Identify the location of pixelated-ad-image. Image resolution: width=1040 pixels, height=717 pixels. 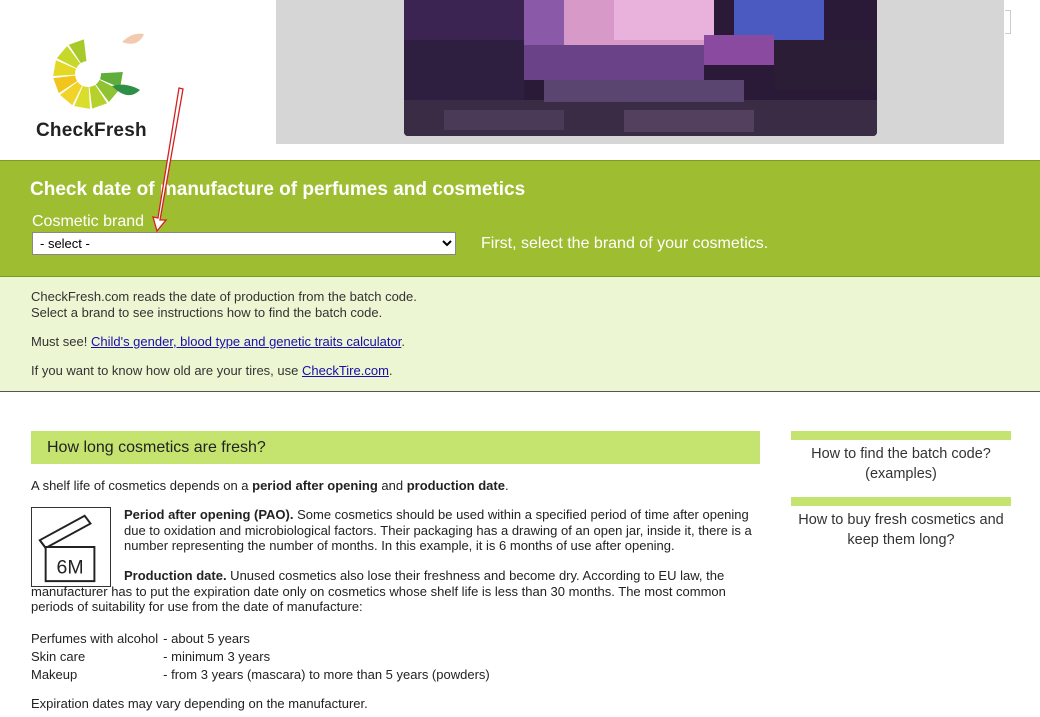
(640, 68).